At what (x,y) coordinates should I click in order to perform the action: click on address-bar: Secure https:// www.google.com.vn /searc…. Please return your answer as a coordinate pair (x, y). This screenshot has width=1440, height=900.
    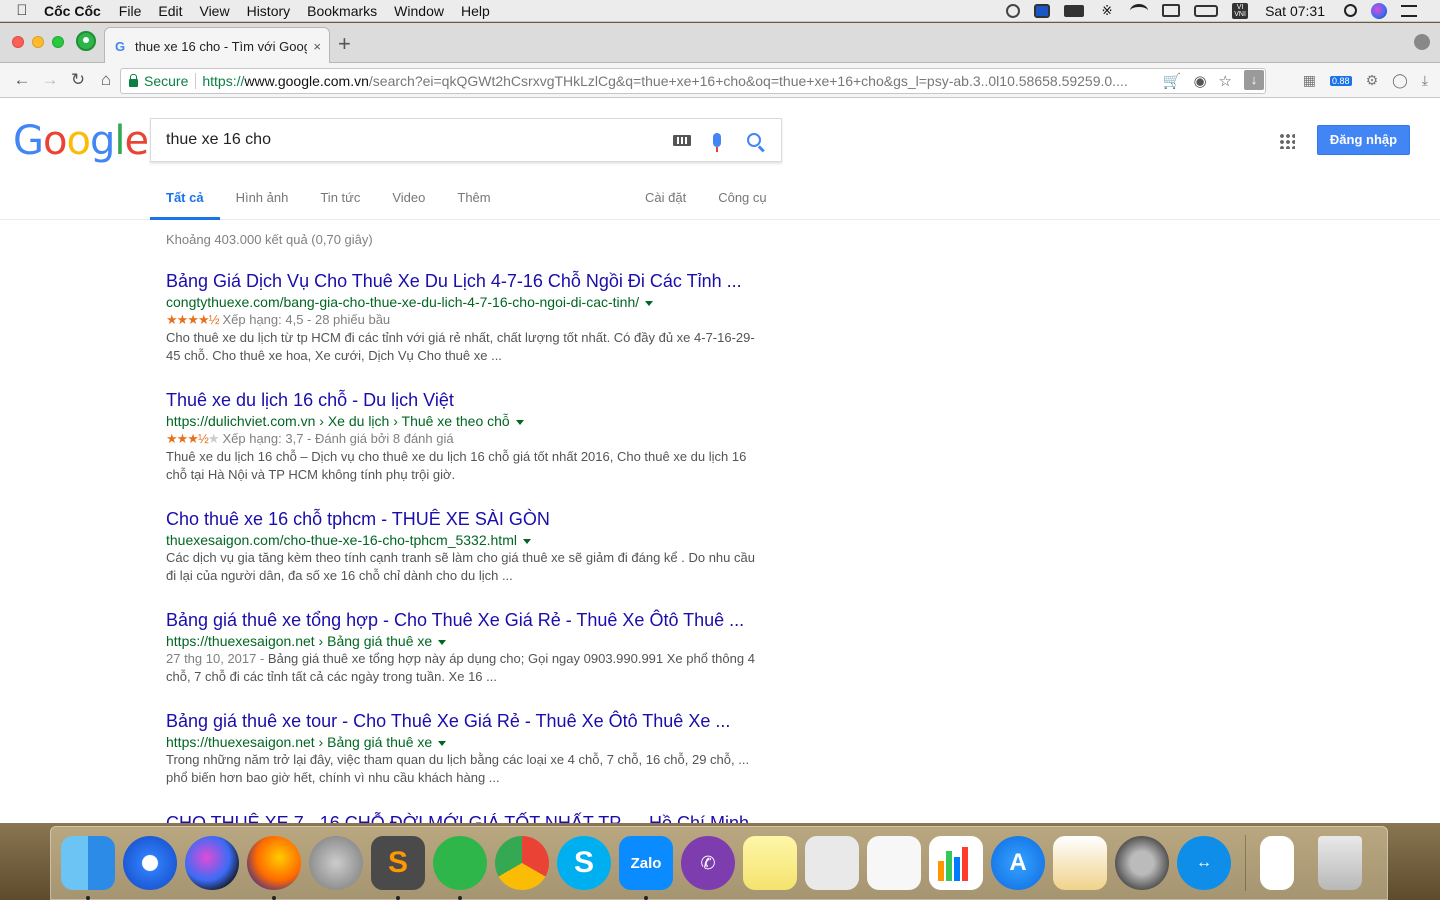
    Looking at the image, I should click on (693, 81).